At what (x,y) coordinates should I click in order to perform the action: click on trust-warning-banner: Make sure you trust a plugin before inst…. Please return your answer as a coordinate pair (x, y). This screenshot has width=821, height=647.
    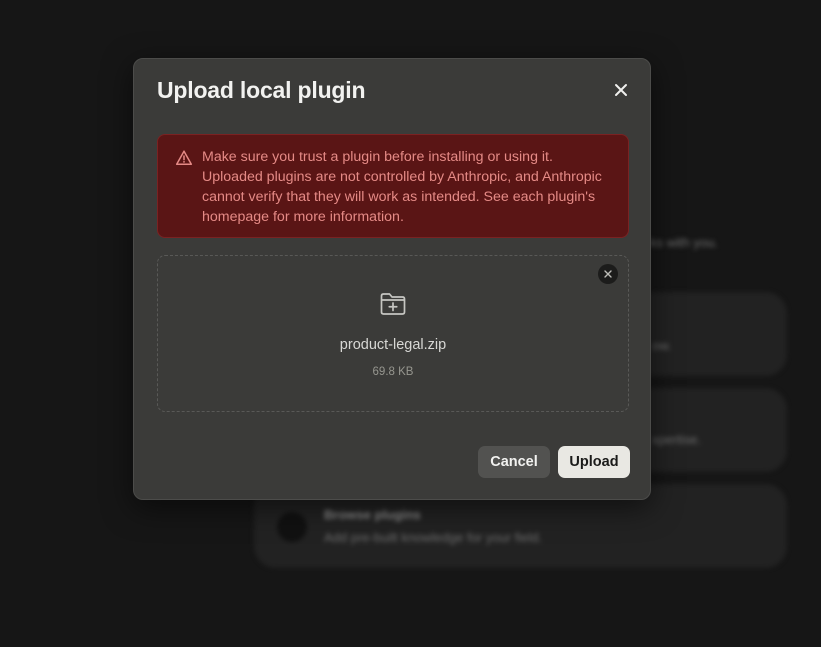
    Looking at the image, I should click on (393, 186).